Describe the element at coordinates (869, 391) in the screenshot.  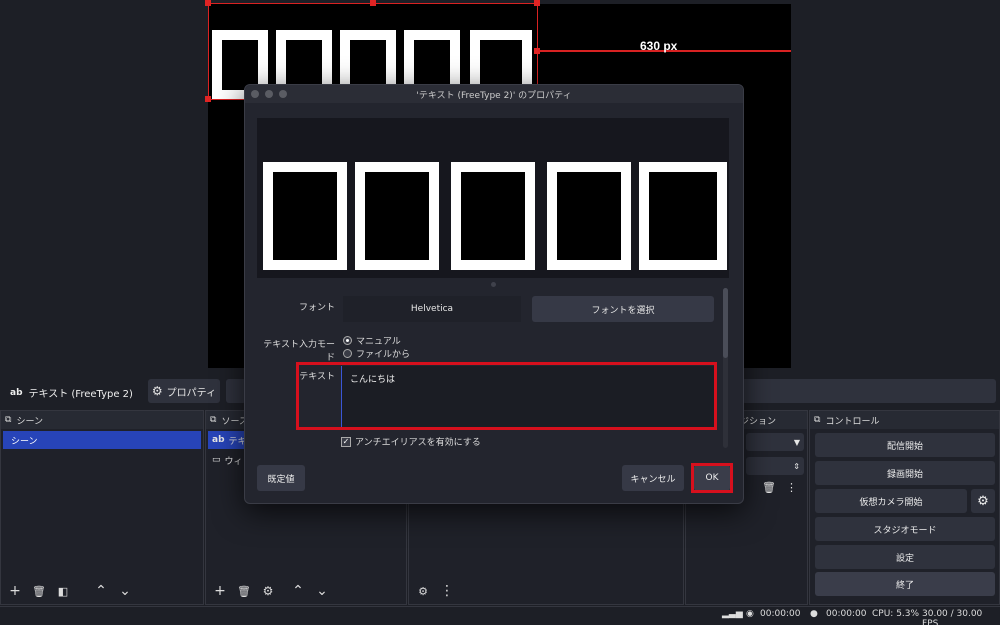
I see `toolbar-right-field` at that location.